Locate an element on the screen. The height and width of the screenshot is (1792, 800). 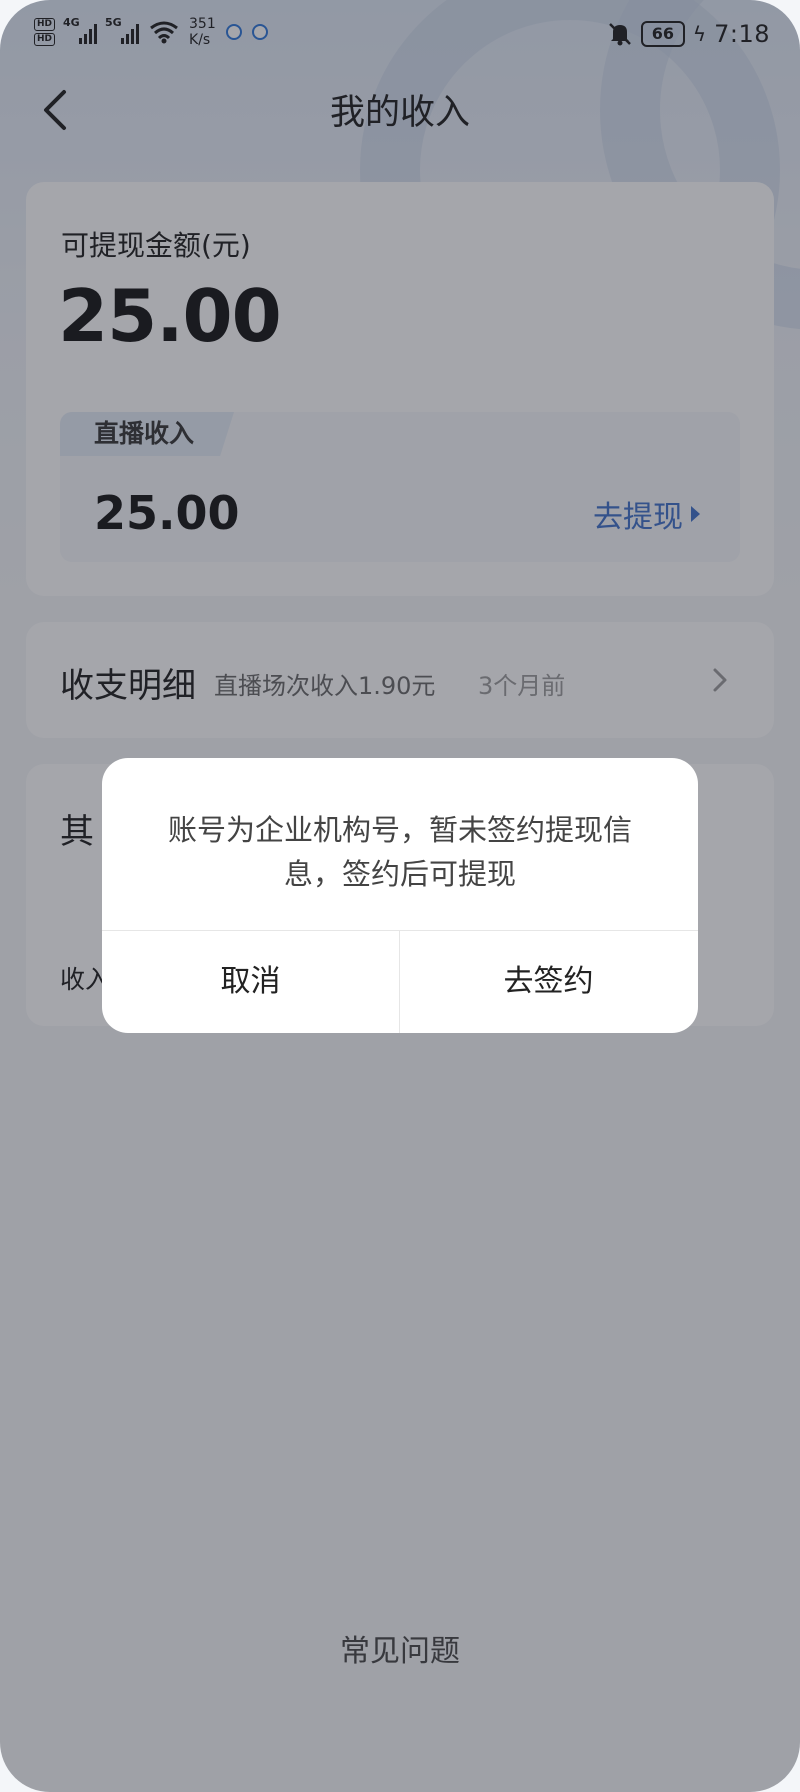
sign-contract-dialog: 账号为企业机构号，暂未签约提现信息，签约后可提现 取消 去签约 is located at coordinates (400, 895).